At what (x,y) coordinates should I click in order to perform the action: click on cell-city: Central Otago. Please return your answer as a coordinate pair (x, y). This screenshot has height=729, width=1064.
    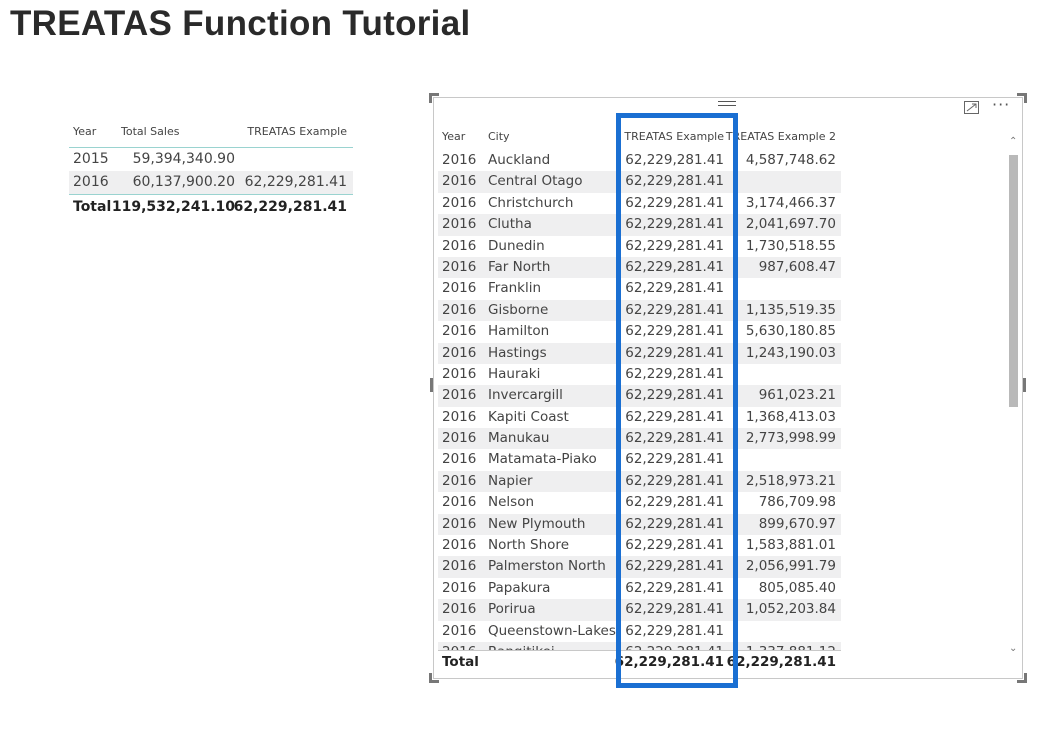
    Looking at the image, I should click on (535, 181).